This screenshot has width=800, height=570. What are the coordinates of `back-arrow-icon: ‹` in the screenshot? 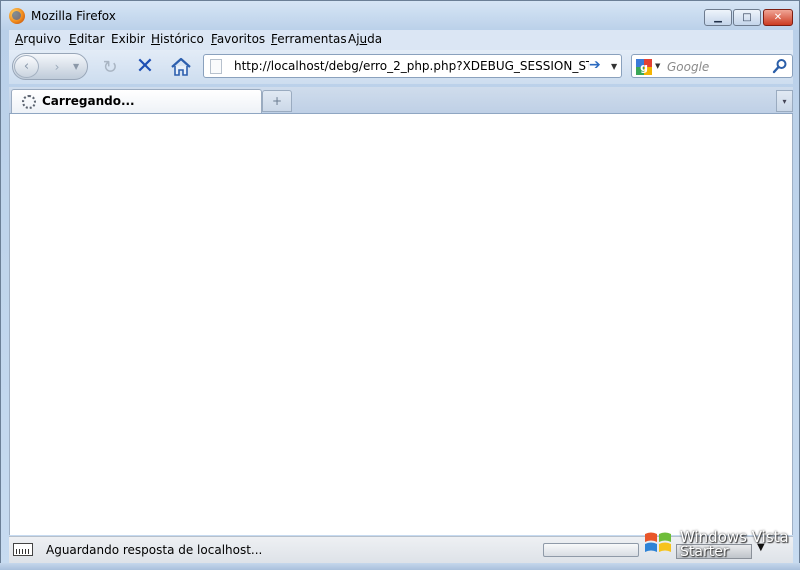 It's located at (26, 66).